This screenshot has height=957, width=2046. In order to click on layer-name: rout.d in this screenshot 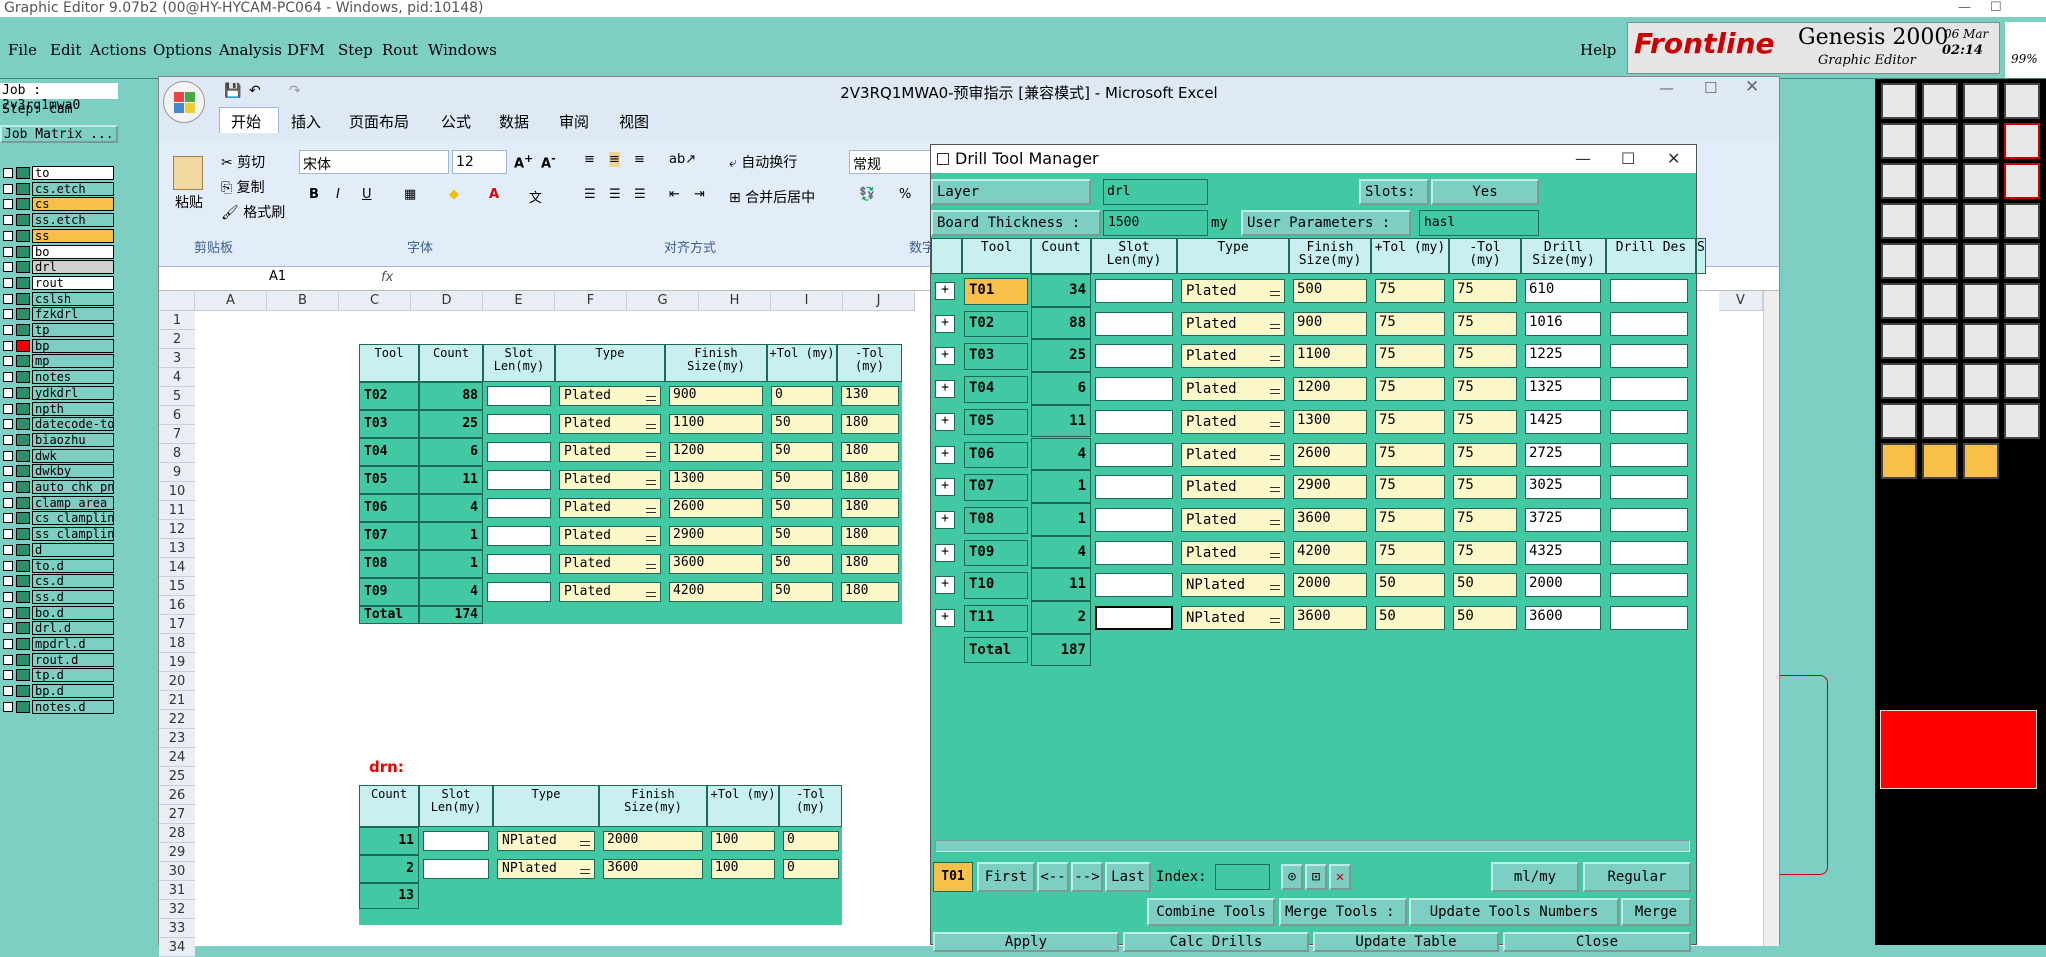, I will do `click(73, 659)`.